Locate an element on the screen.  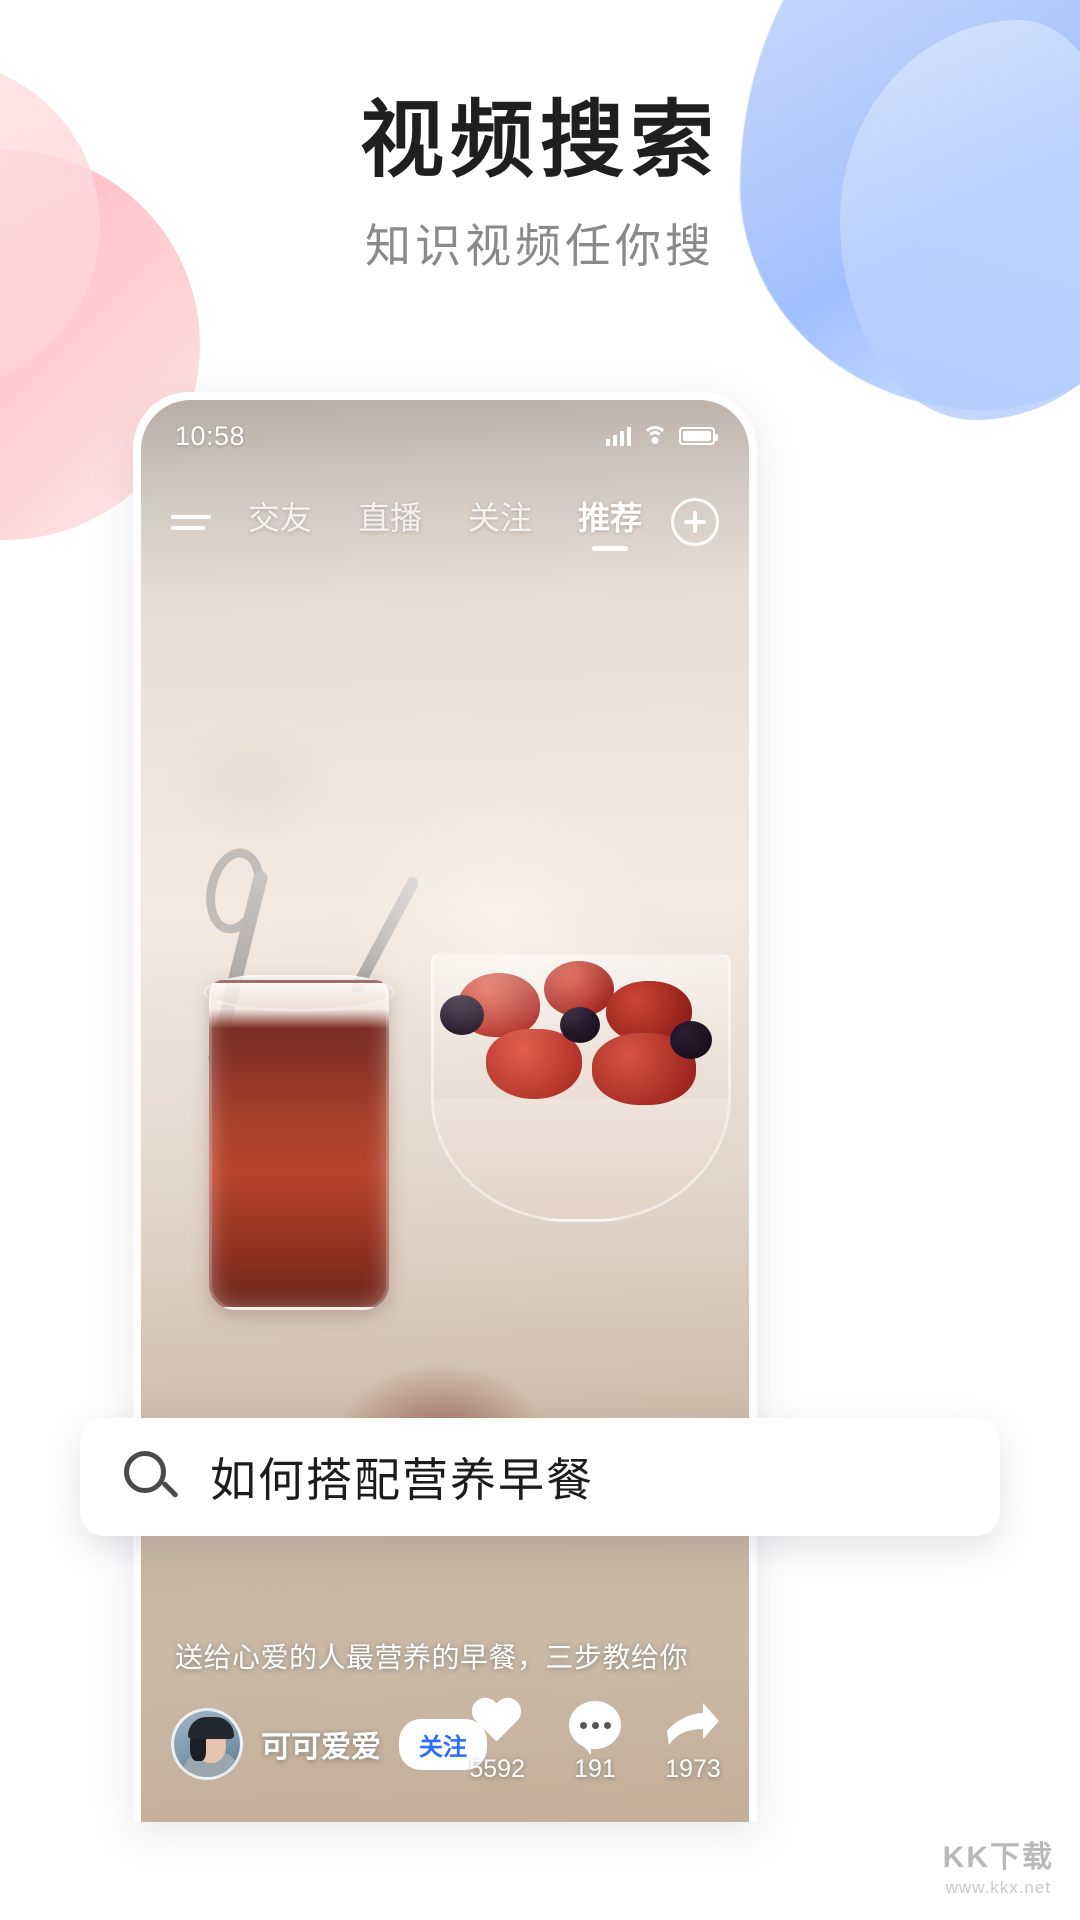
share-count: 1973 is located at coordinates (693, 1769).